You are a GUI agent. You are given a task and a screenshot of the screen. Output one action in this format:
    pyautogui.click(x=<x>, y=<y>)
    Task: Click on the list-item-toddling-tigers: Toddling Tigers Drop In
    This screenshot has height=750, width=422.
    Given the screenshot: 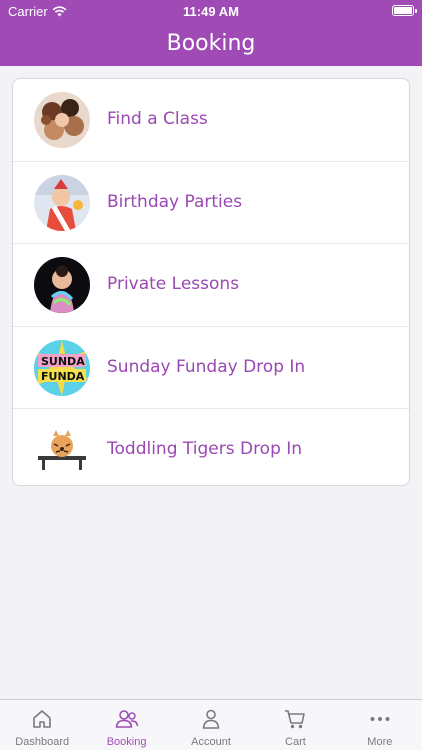 What is the action you would take?
    pyautogui.click(x=211, y=447)
    